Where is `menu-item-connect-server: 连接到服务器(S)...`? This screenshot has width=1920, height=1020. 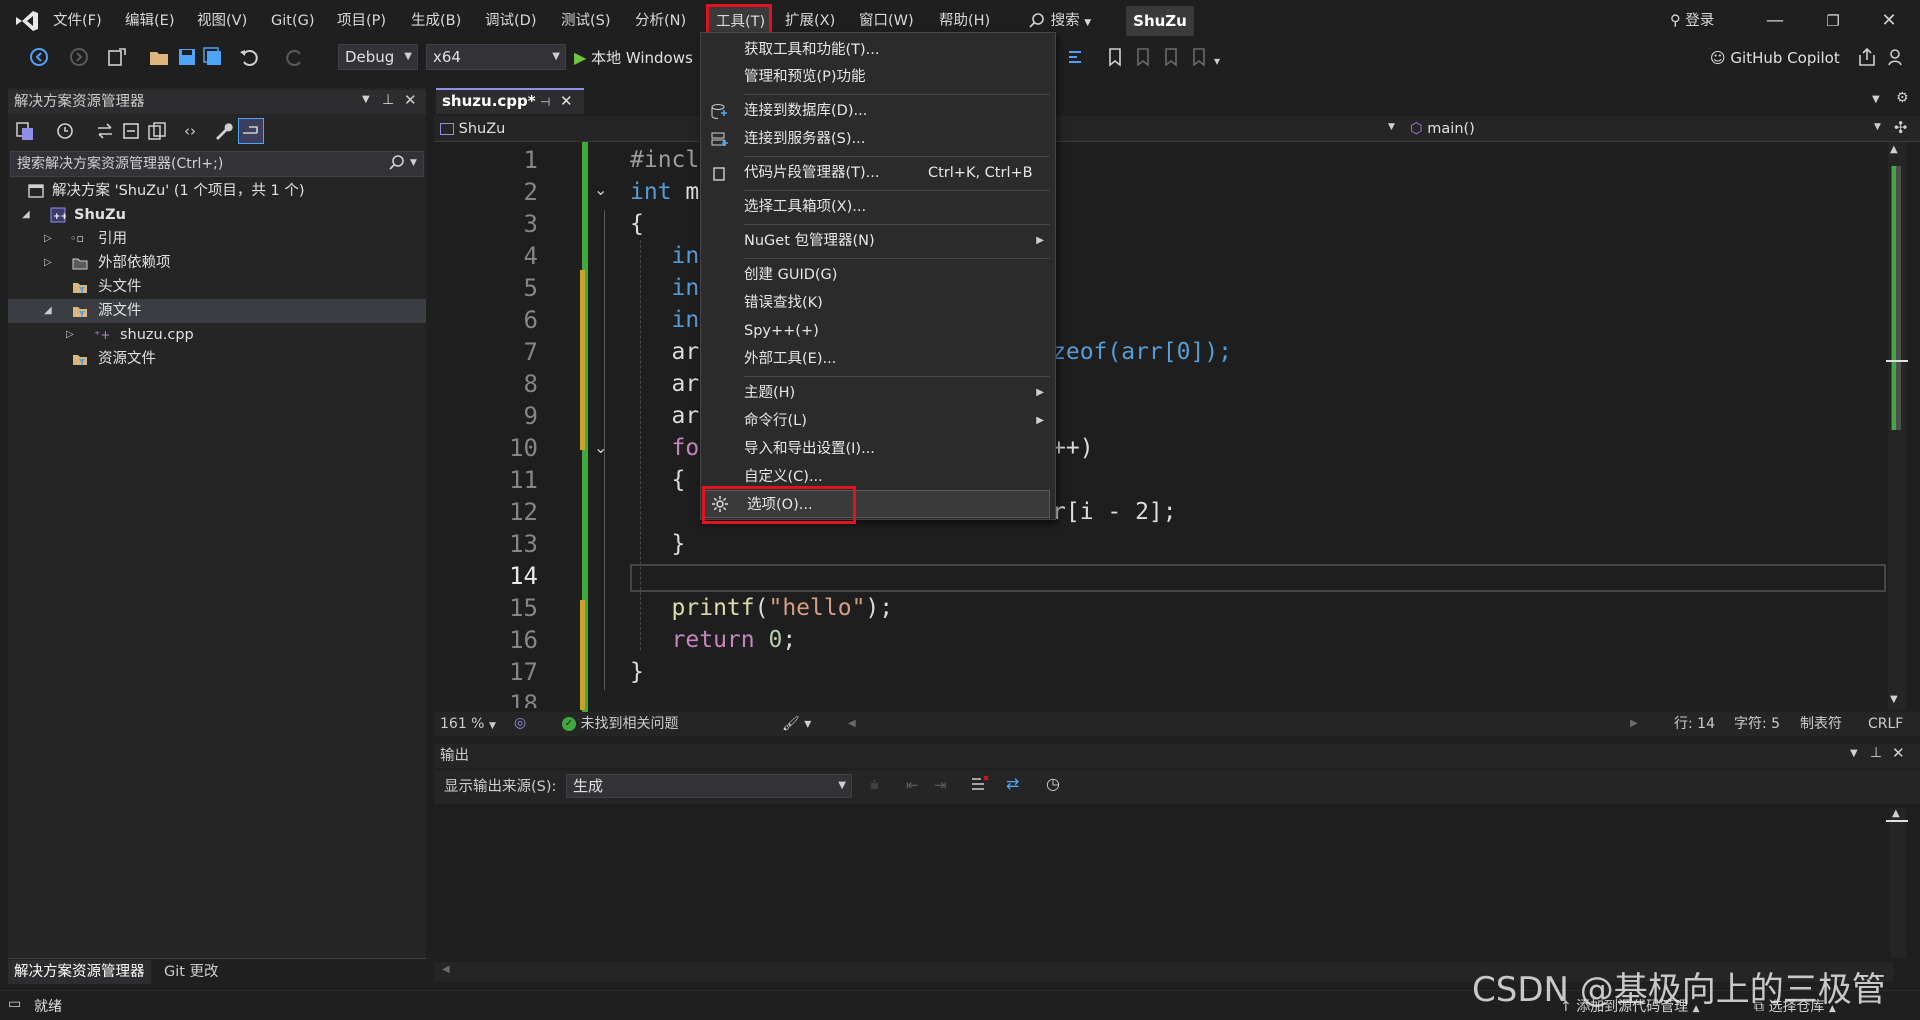
menu-item-connect-server: 连接到服务器(S)... is located at coordinates (878, 139).